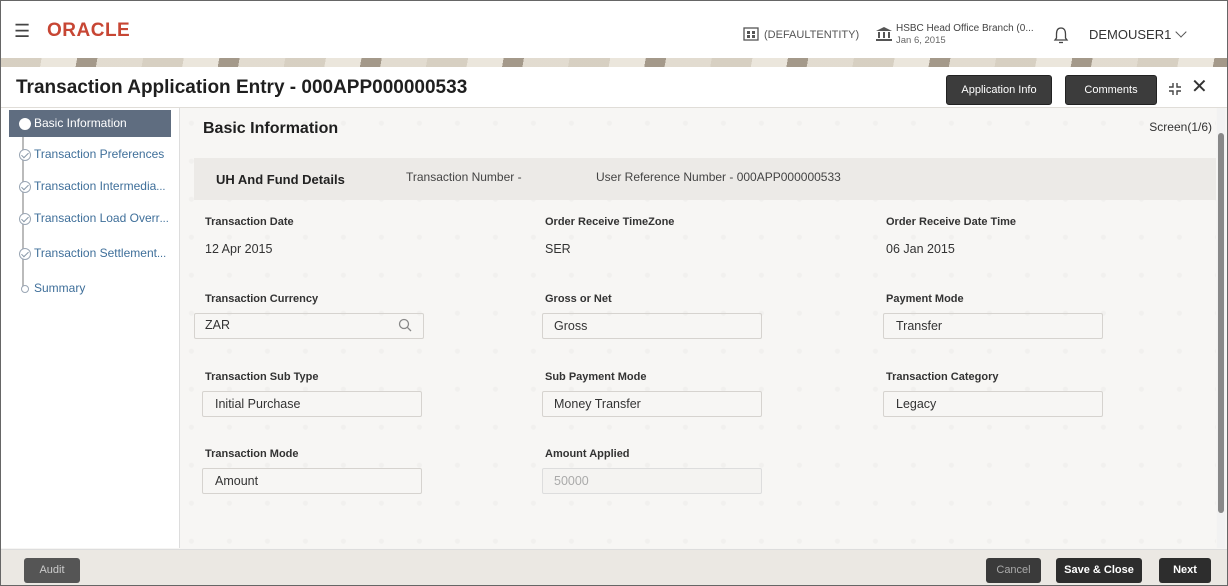 This screenshot has height=586, width=1228. Describe the element at coordinates (571, 481) in the screenshot. I see `amount-applied-value: 50000` at that location.